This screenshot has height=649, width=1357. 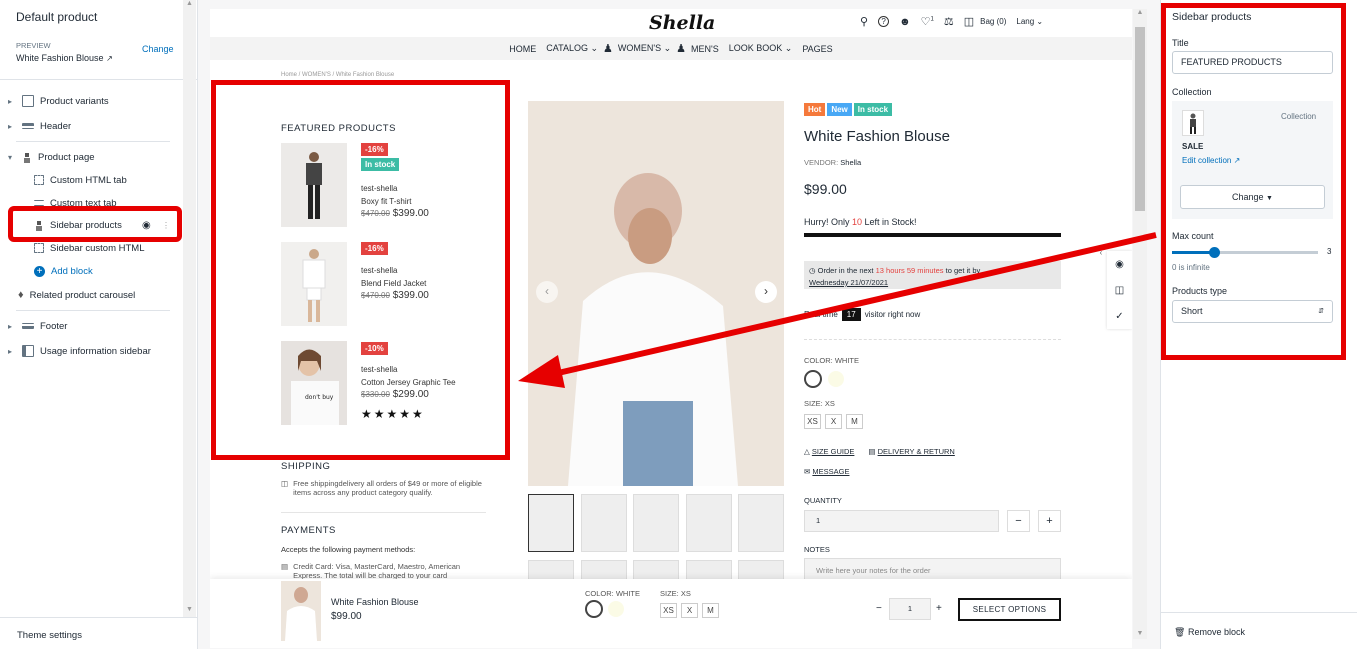 What do you see at coordinates (522, 49) in the screenshot?
I see `nav-home: HOME` at bounding box center [522, 49].